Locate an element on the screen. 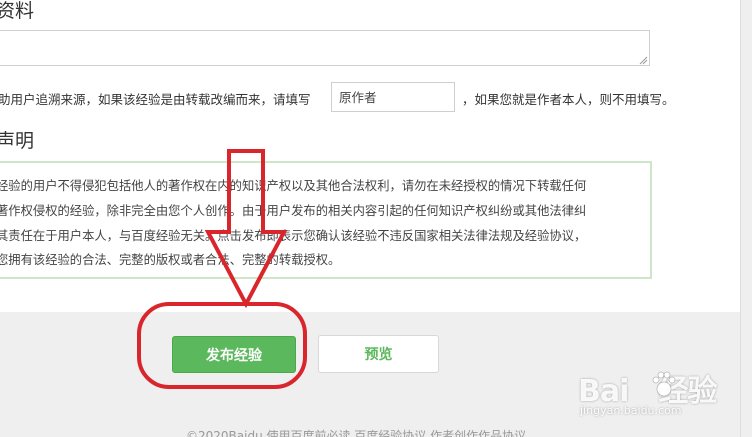  section-title-statement: 声明 is located at coordinates (17, 141).